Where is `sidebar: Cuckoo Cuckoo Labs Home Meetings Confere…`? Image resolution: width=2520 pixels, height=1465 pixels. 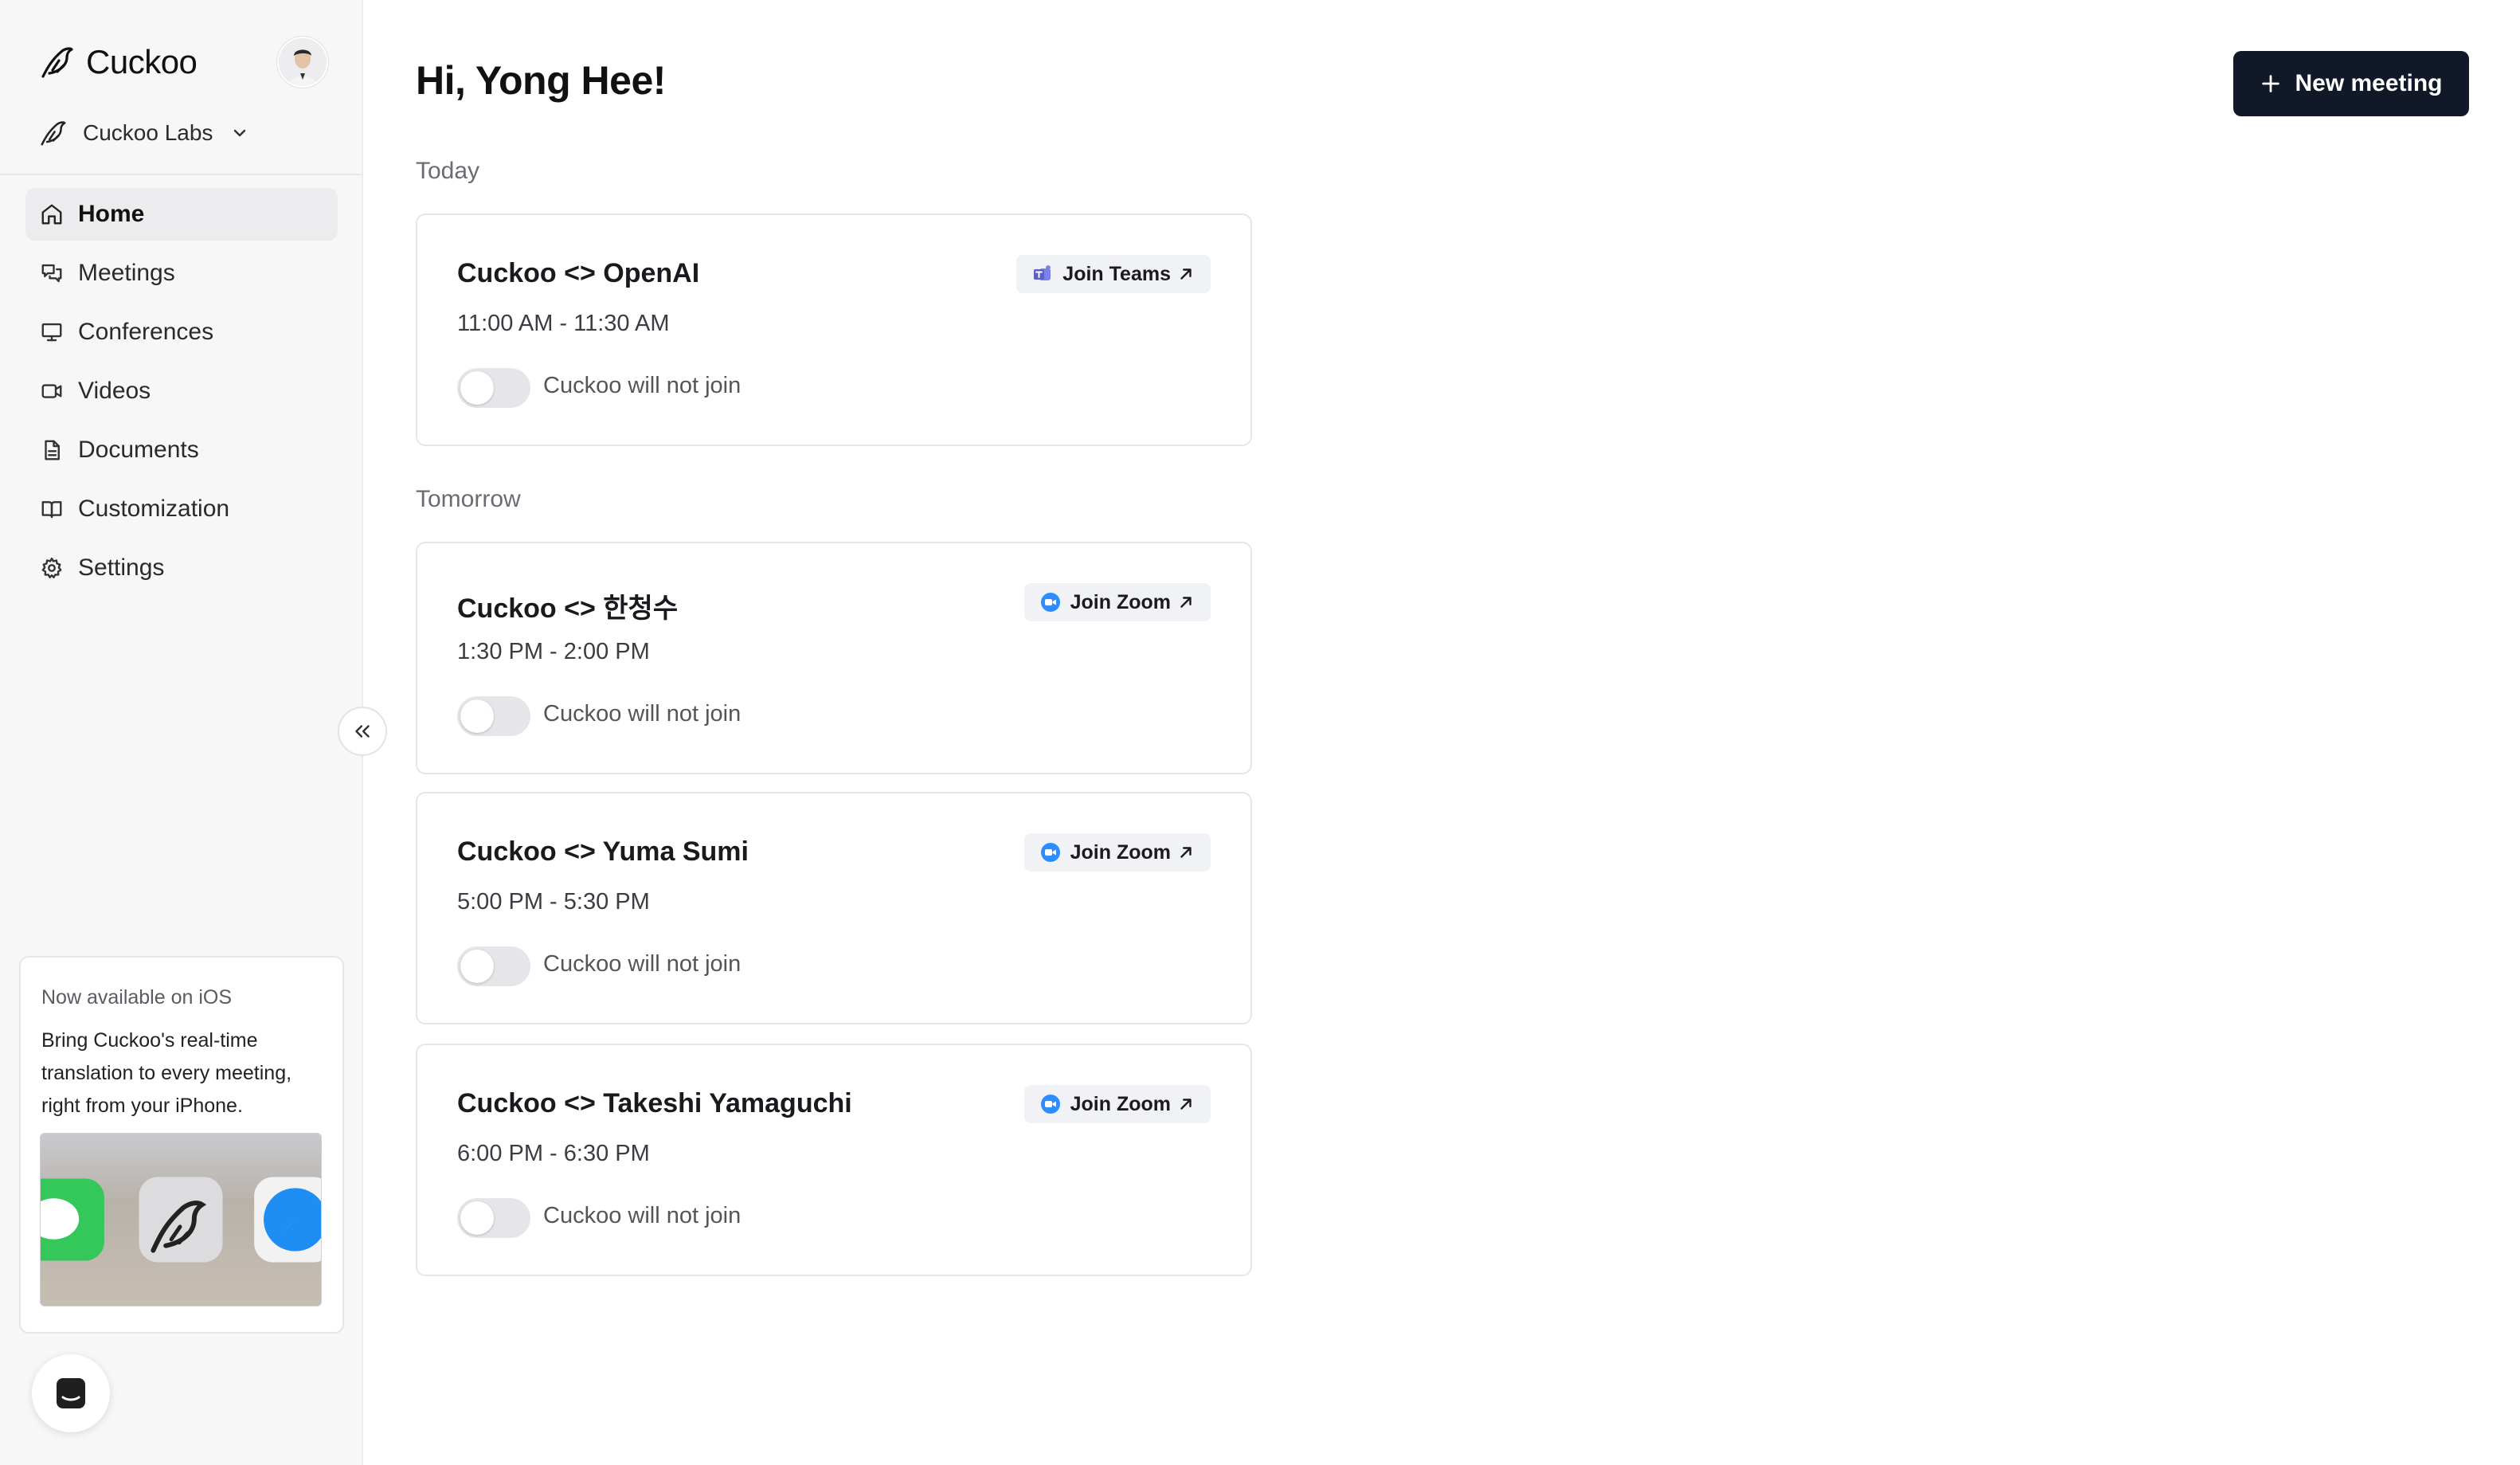
sidebar: Cuckoo Cuckoo Labs Home Meetings Confere… is located at coordinates (181, 732).